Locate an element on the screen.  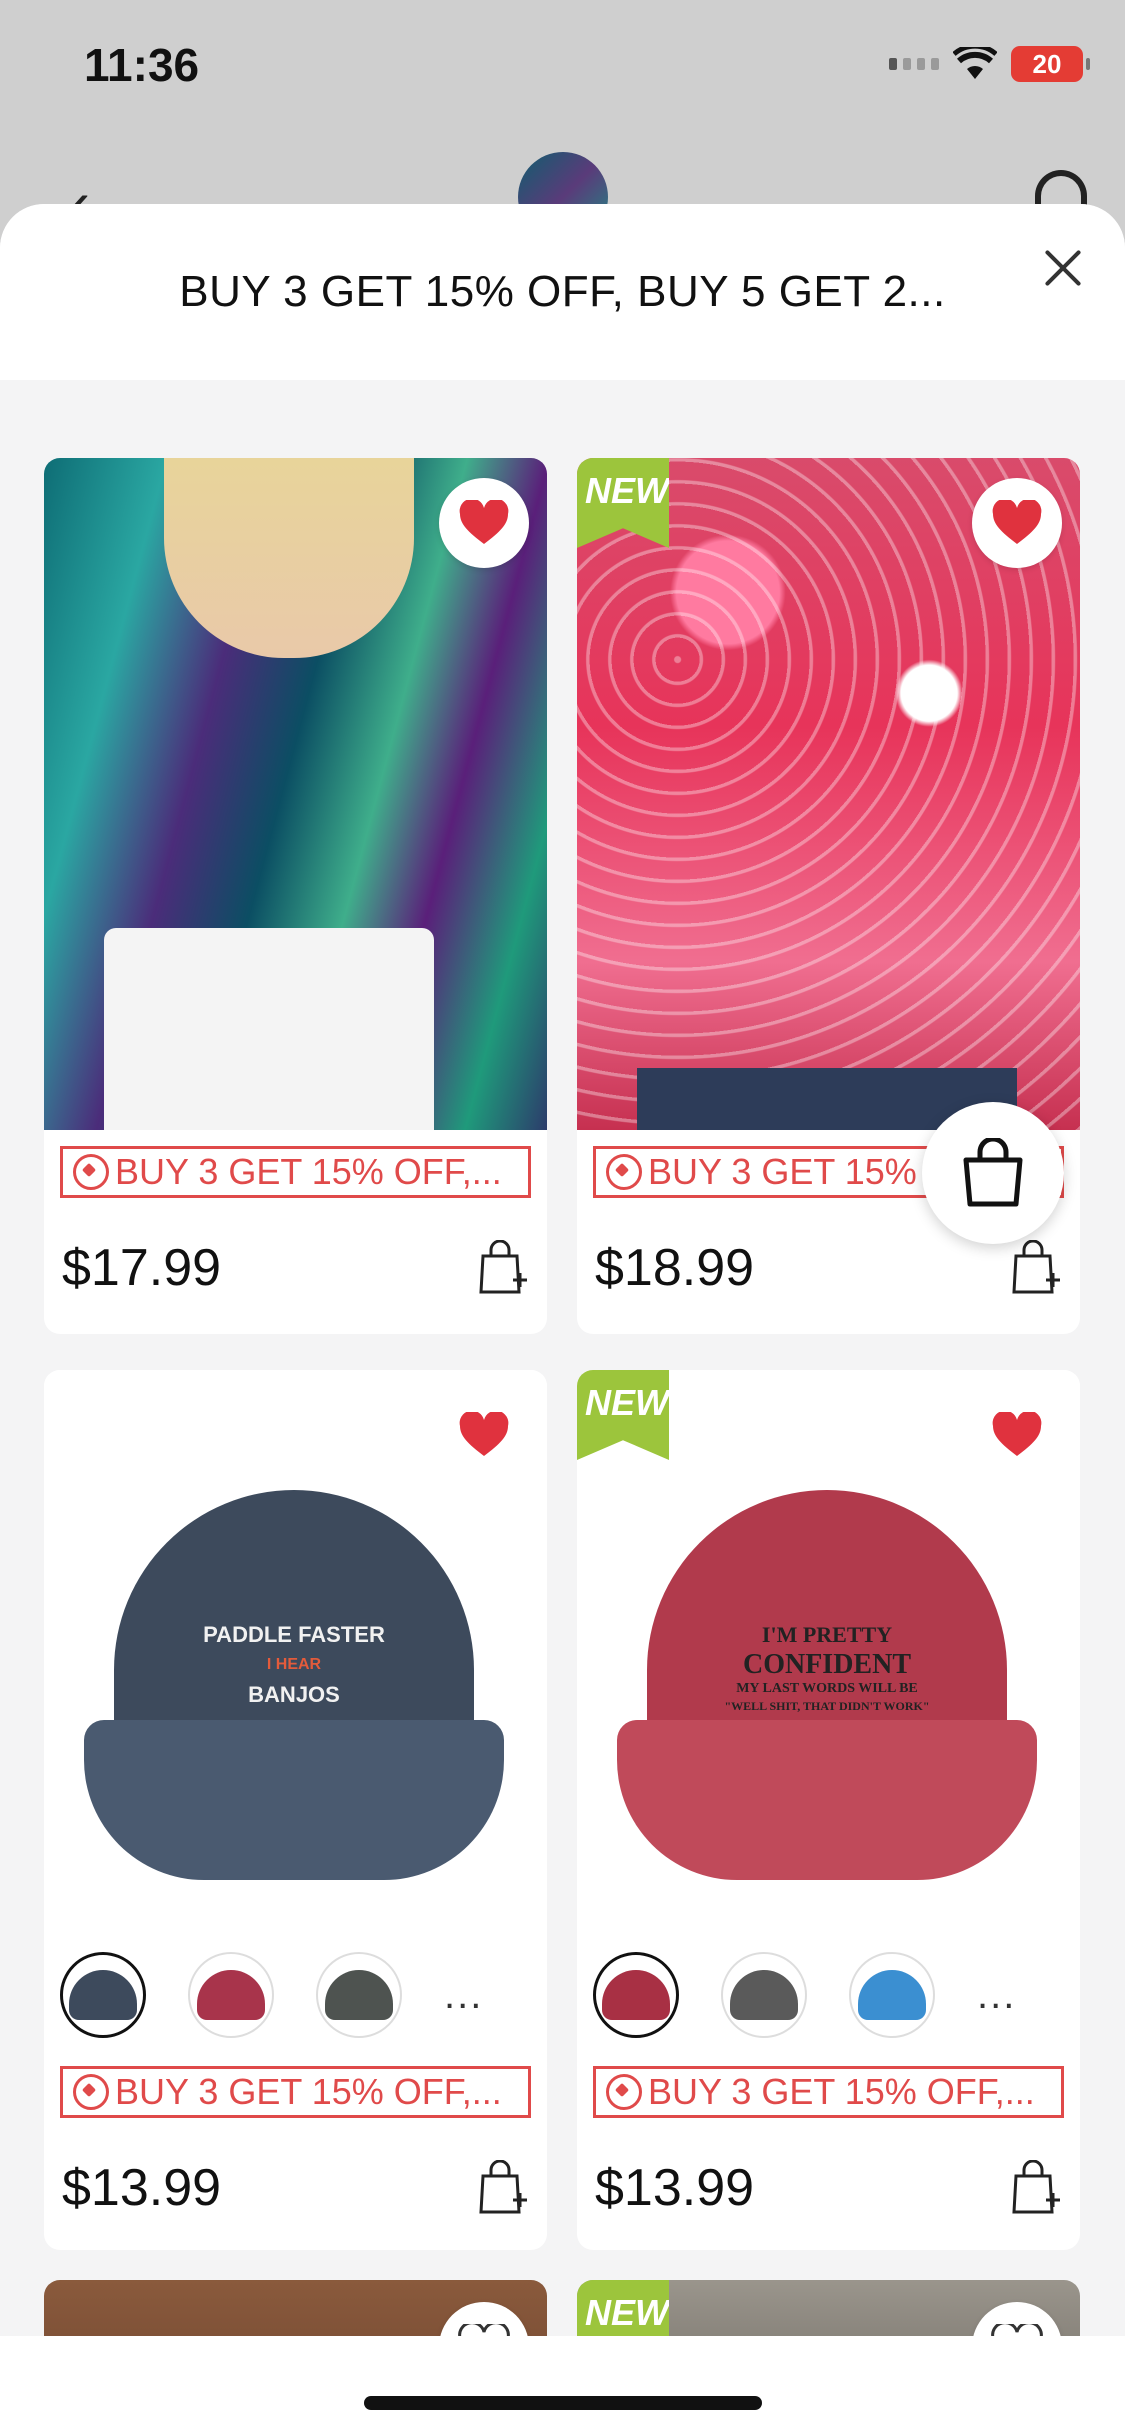
product-image: PADDLE FASTER I HEAR BANJOS is located at coordinates (295, 1655).